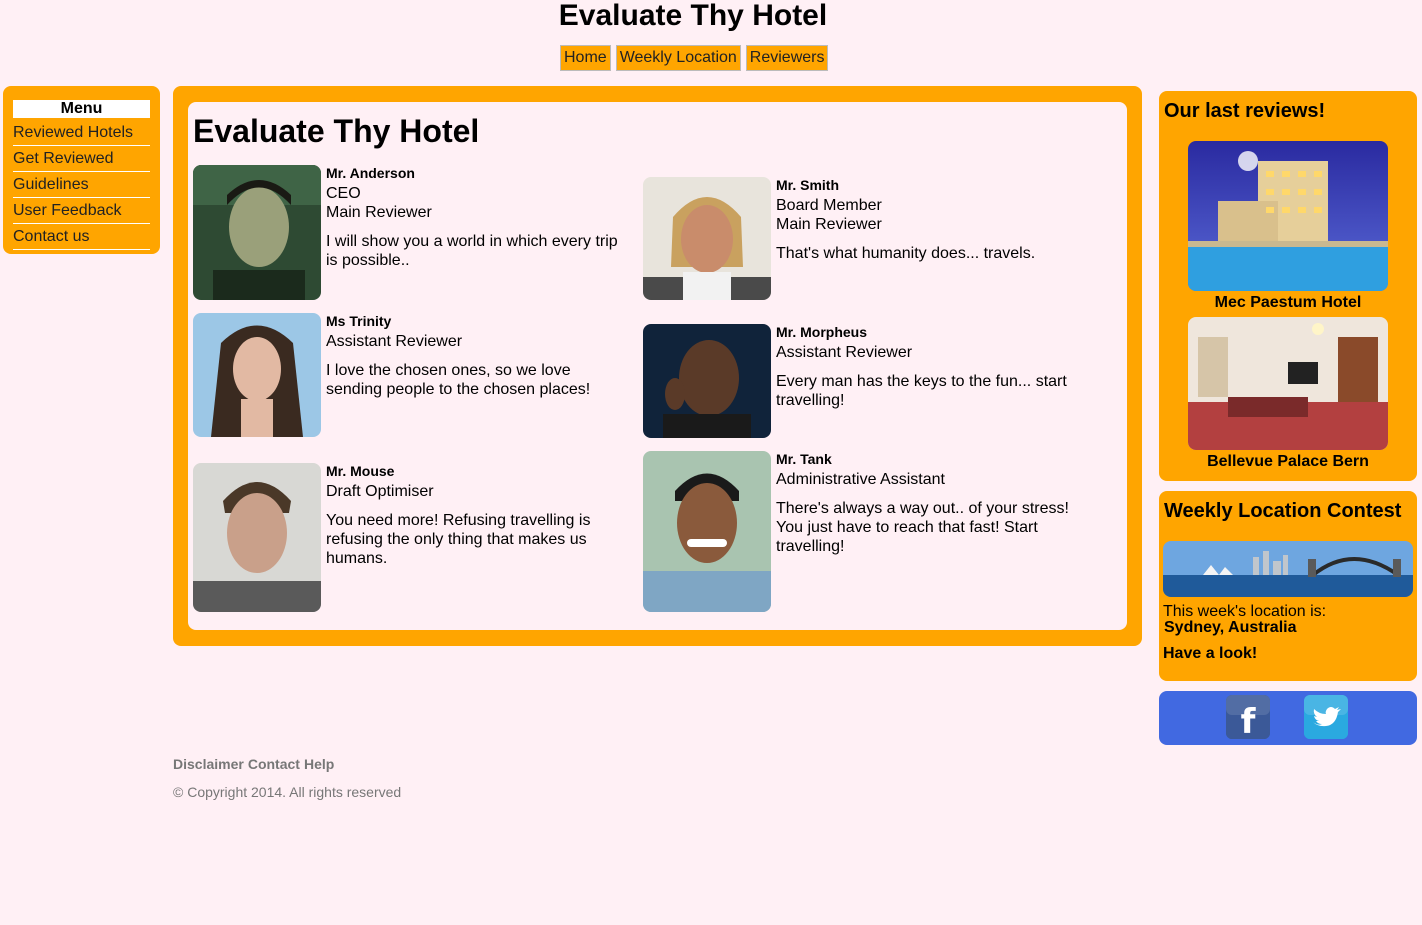 Image resolution: width=1422 pixels, height=925 pixels. What do you see at coordinates (81, 160) in the screenshot?
I see `menu-item-get-reviewed: Get Reviewed` at bounding box center [81, 160].